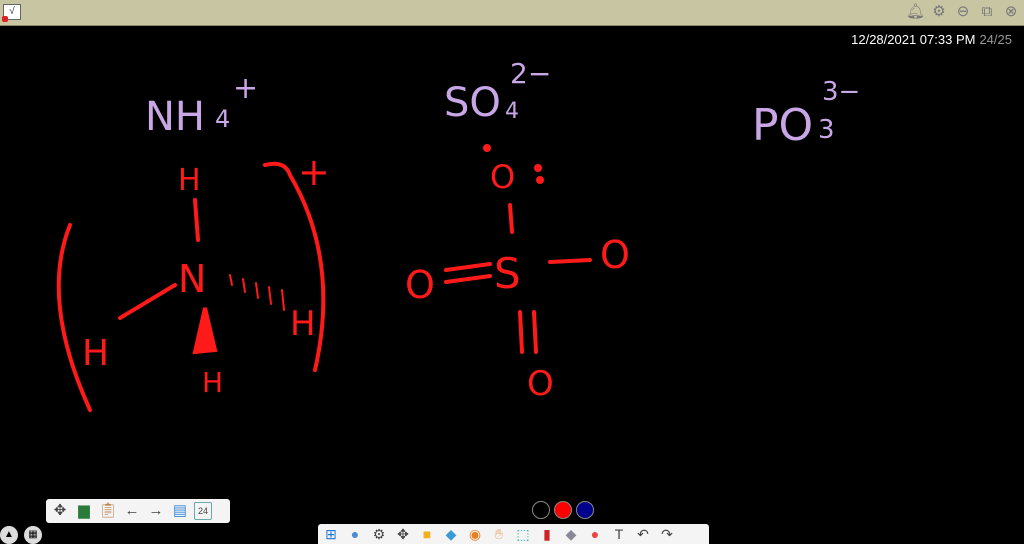 Image resolution: width=1024 pixels, height=544 pixels. What do you see at coordinates (175, 117) in the screenshot?
I see `svg-text: NH` at bounding box center [175, 117].